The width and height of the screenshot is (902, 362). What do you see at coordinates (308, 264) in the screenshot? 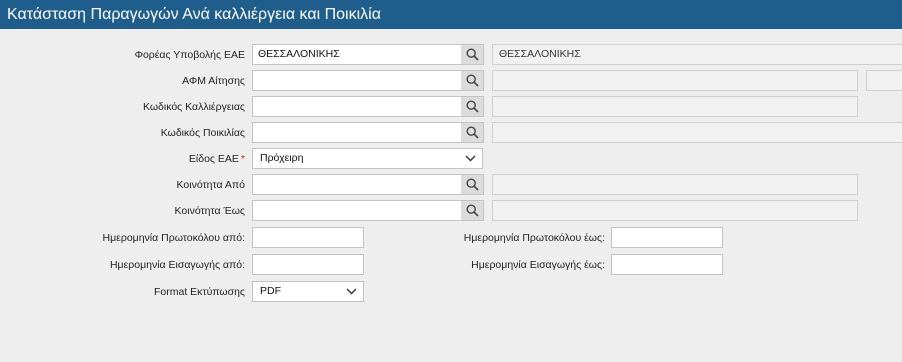
I see `entry-date-from-input` at bounding box center [308, 264].